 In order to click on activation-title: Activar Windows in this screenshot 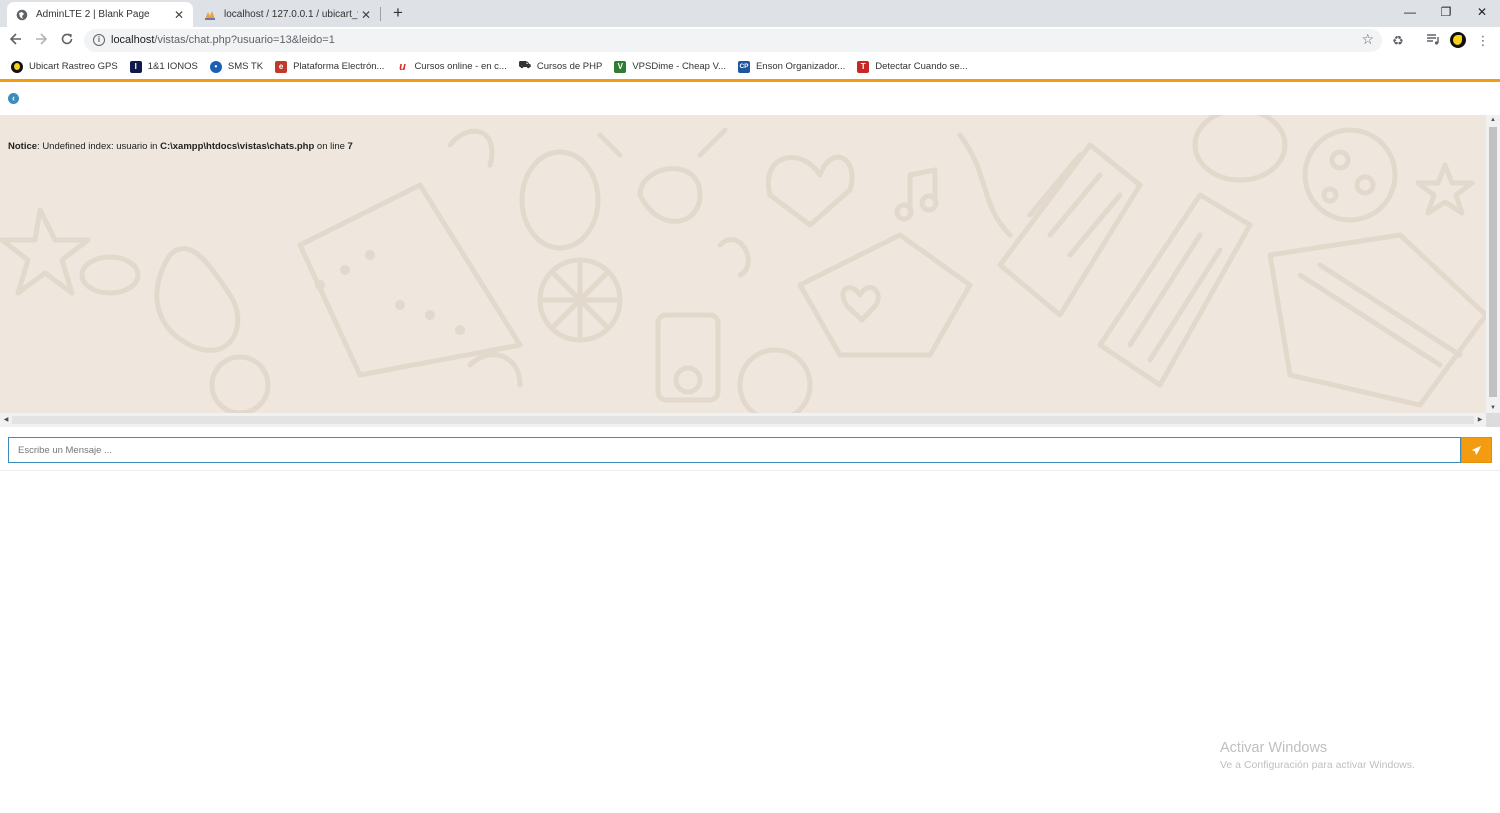, I will do `click(1274, 748)`.